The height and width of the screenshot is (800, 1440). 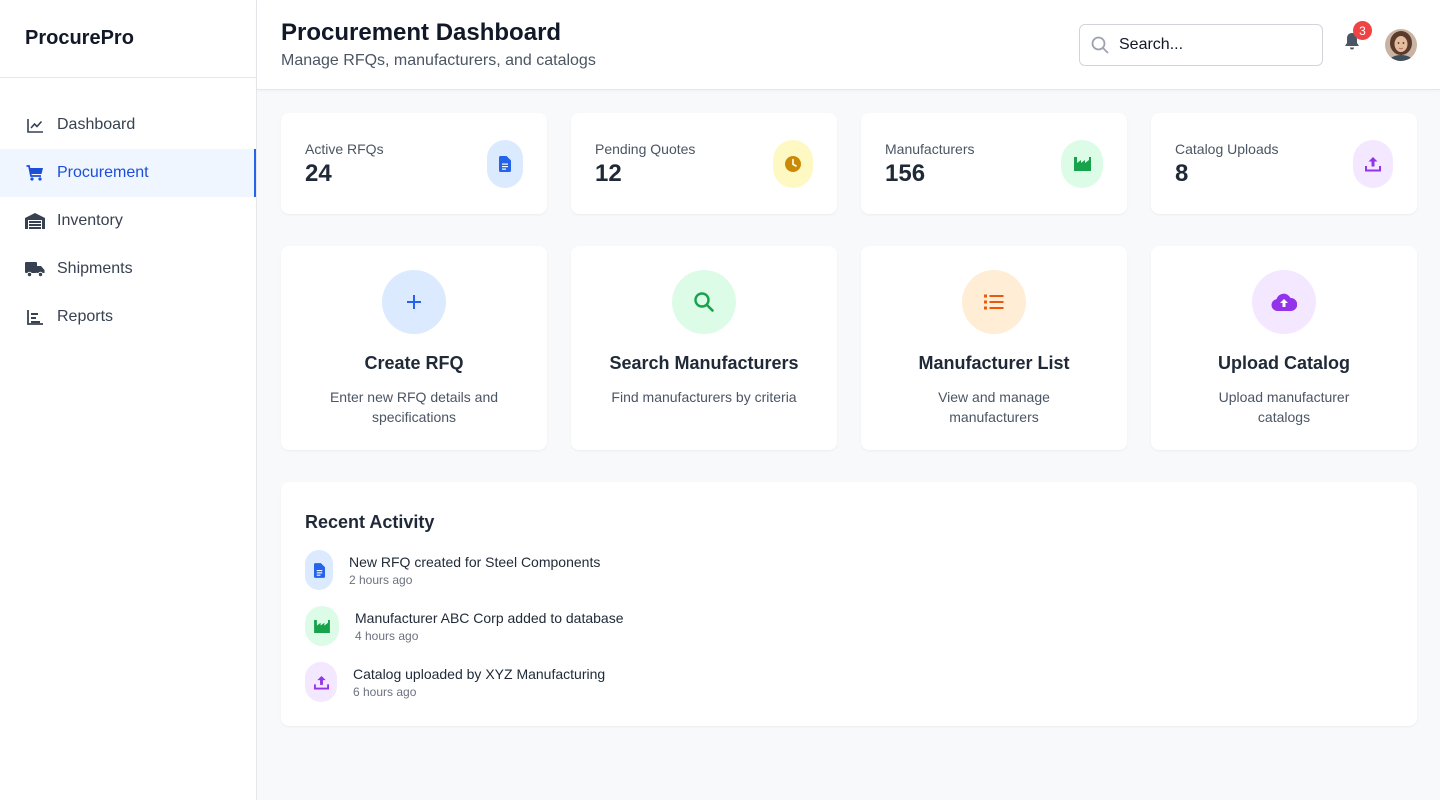 What do you see at coordinates (103, 172) in the screenshot?
I see `sidebar-item-label: Procurement` at bounding box center [103, 172].